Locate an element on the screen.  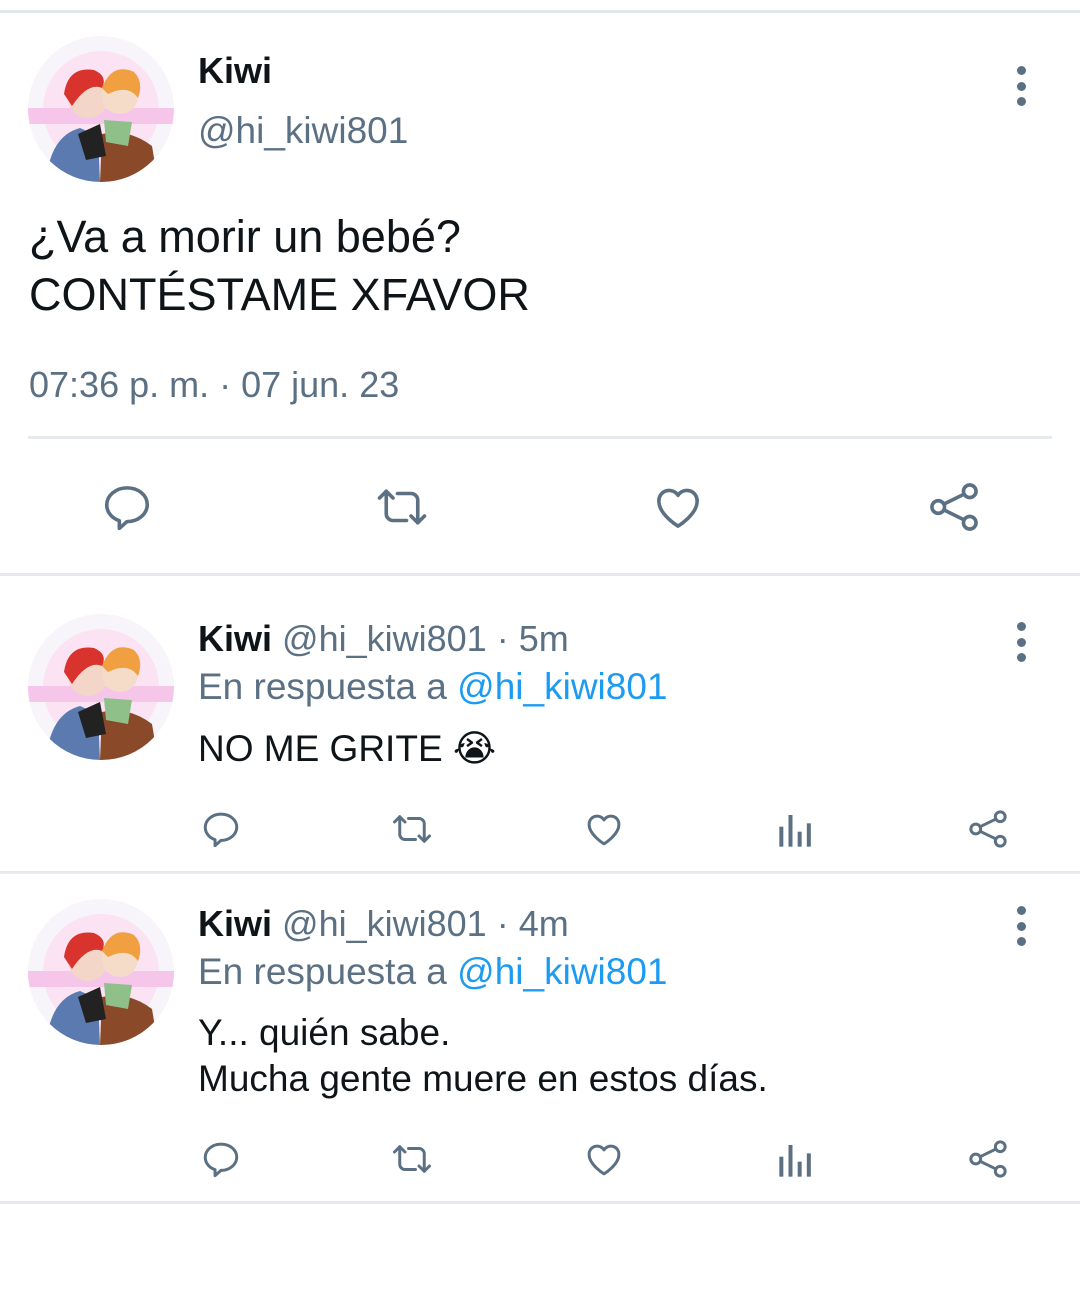
reply-header: Kiwi @hi_kiwi801 · 5m is located at coordinates (383, 639).